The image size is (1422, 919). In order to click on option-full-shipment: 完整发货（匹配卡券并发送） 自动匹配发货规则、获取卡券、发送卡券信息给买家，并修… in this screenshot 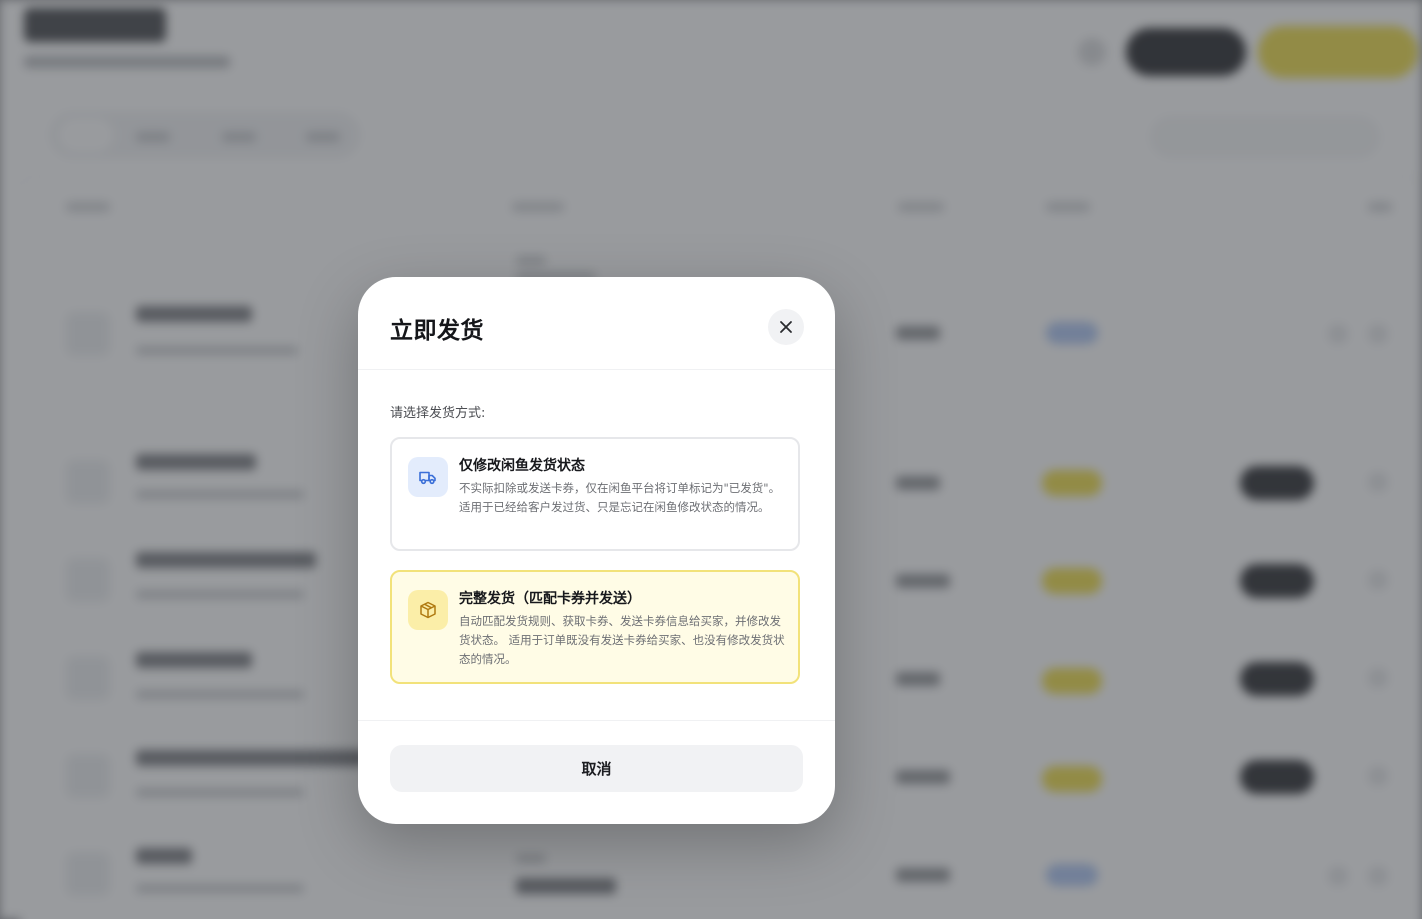, I will do `click(595, 627)`.